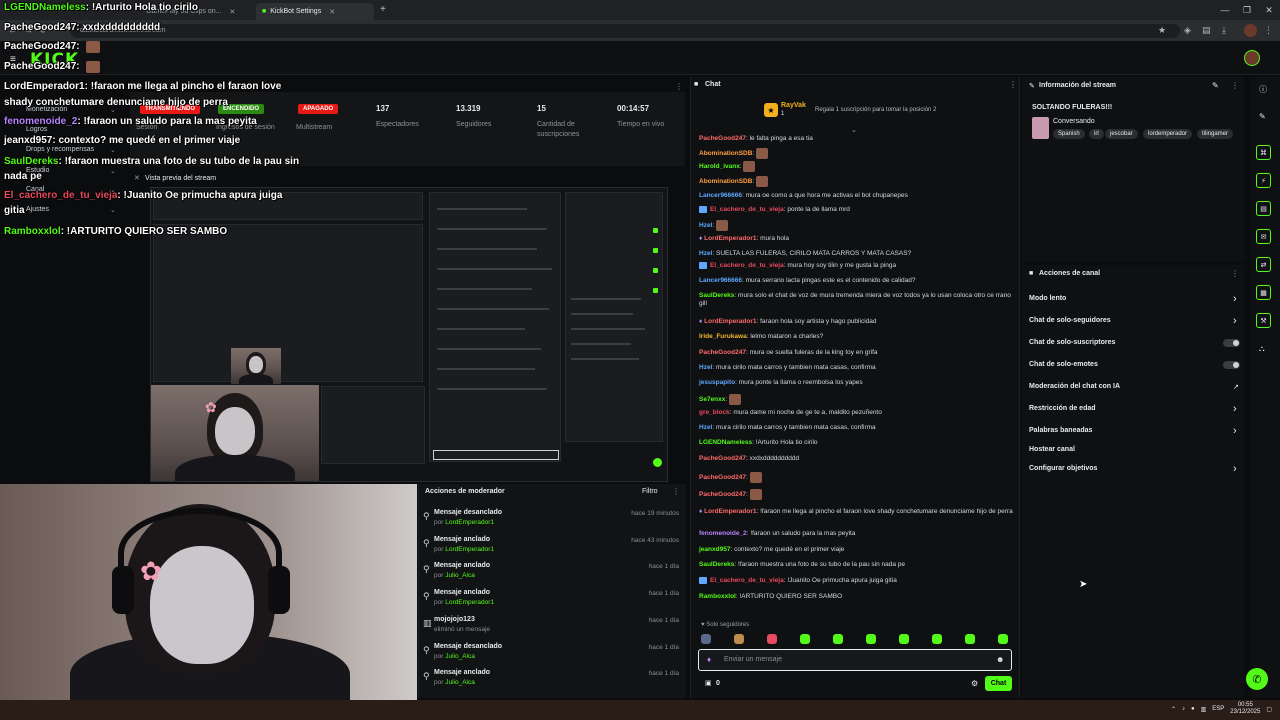  Describe the element at coordinates (1187, 30) in the screenshot. I see `extension-icon: ◈` at that location.